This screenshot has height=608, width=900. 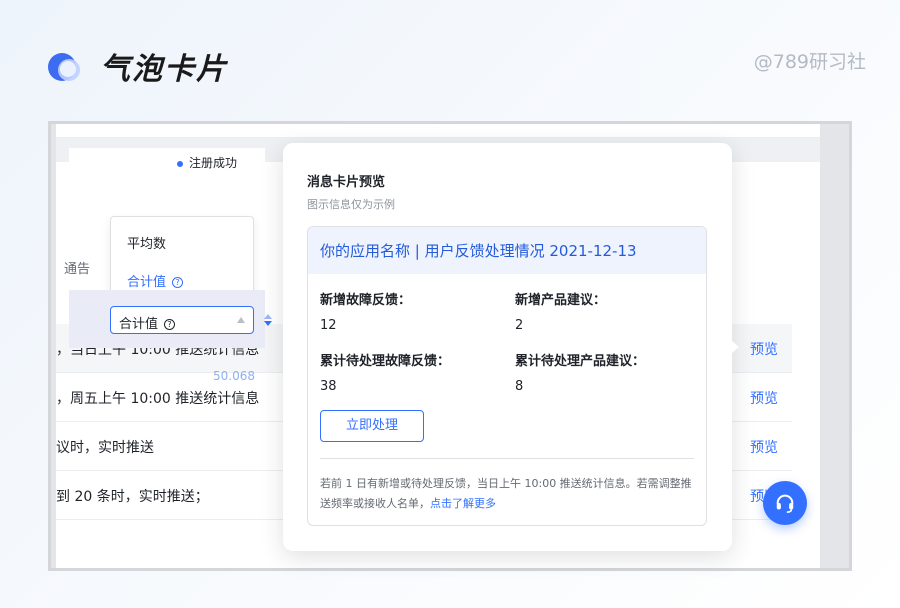 What do you see at coordinates (809, 62) in the screenshot?
I see `brand-watermark: @789研习社` at bounding box center [809, 62].